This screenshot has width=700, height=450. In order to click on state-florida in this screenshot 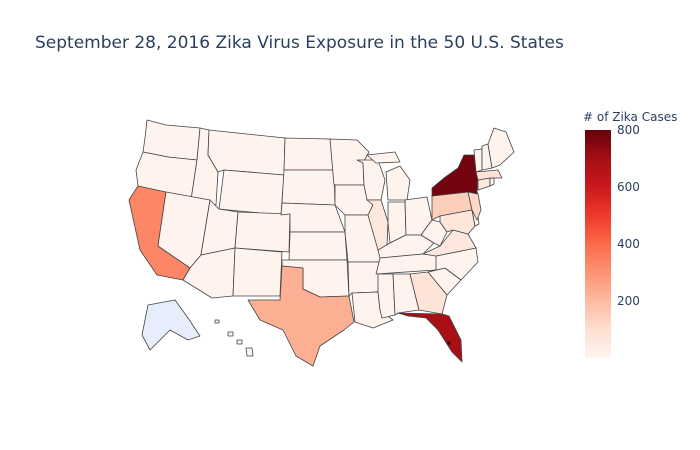, I will do `click(430, 337)`.